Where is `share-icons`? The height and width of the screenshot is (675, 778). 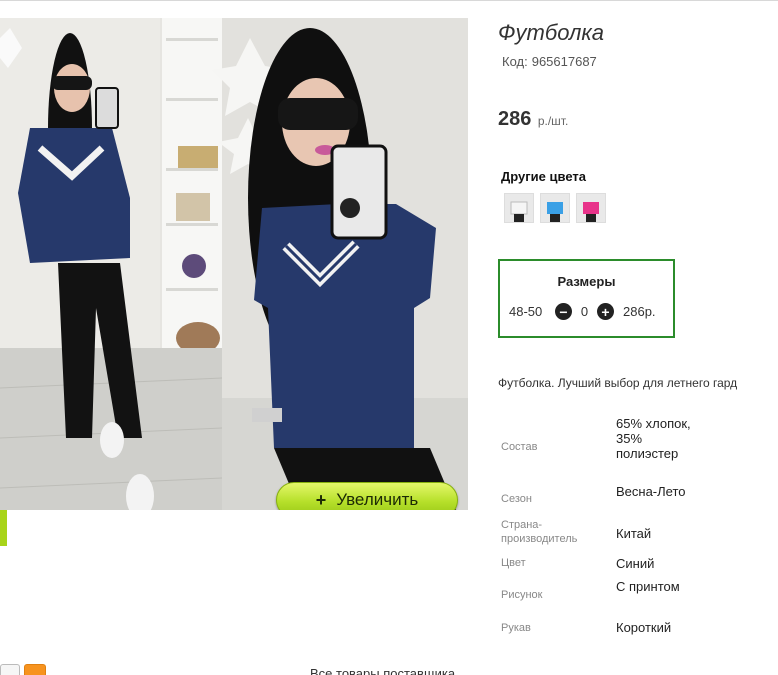 share-icons is located at coordinates (23, 669).